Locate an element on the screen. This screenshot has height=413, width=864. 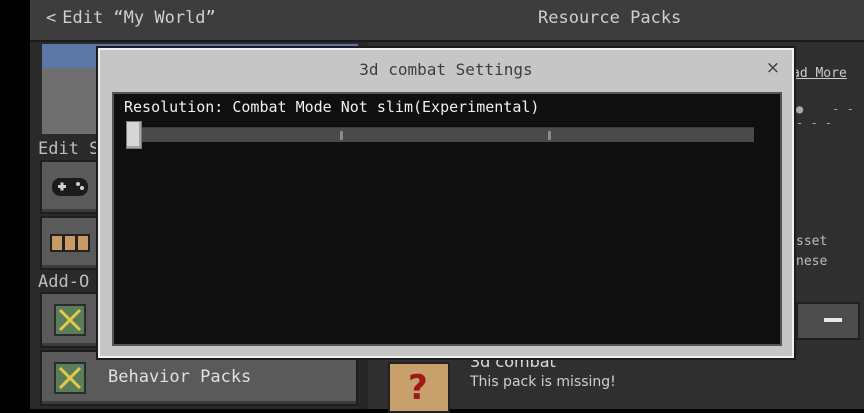
slider-handle is located at coordinates (134, 135).